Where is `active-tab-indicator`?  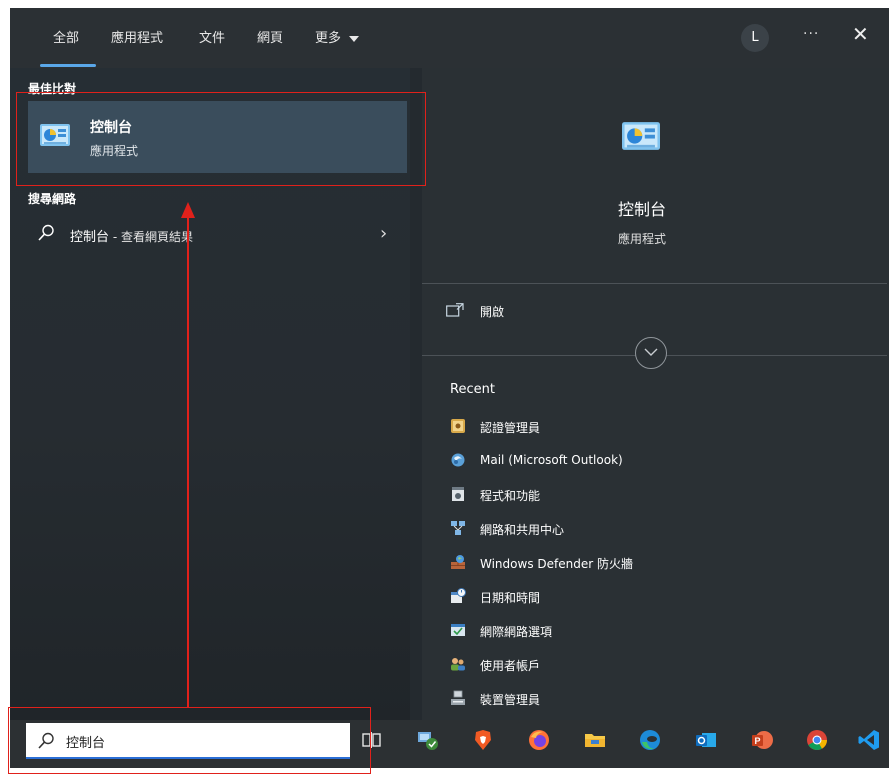
active-tab-indicator is located at coordinates (68, 65).